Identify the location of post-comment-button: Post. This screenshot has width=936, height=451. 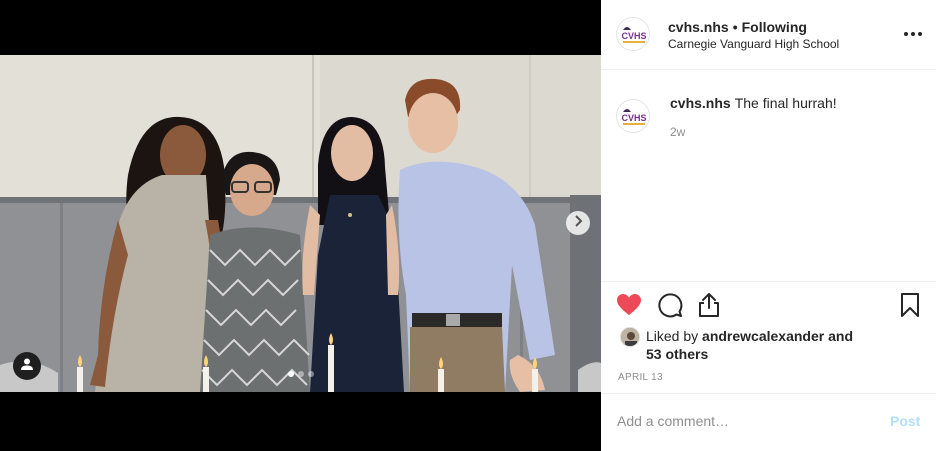
(905, 421).